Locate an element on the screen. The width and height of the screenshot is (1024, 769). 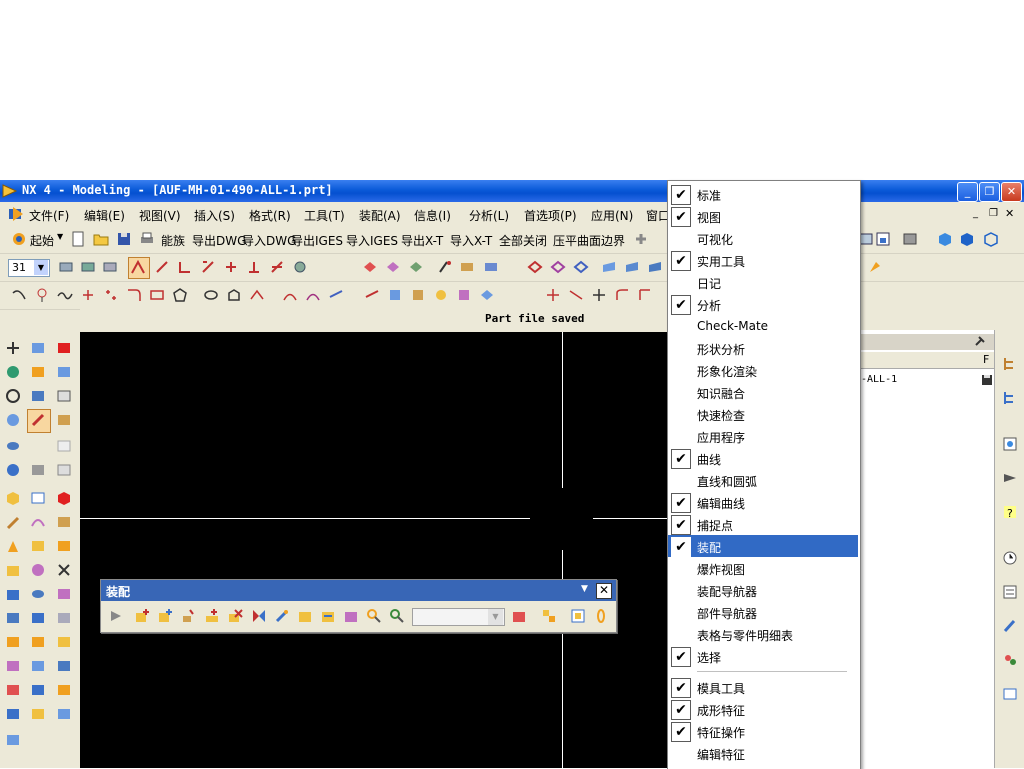
edit-icon is located at coordinates (535, 267).